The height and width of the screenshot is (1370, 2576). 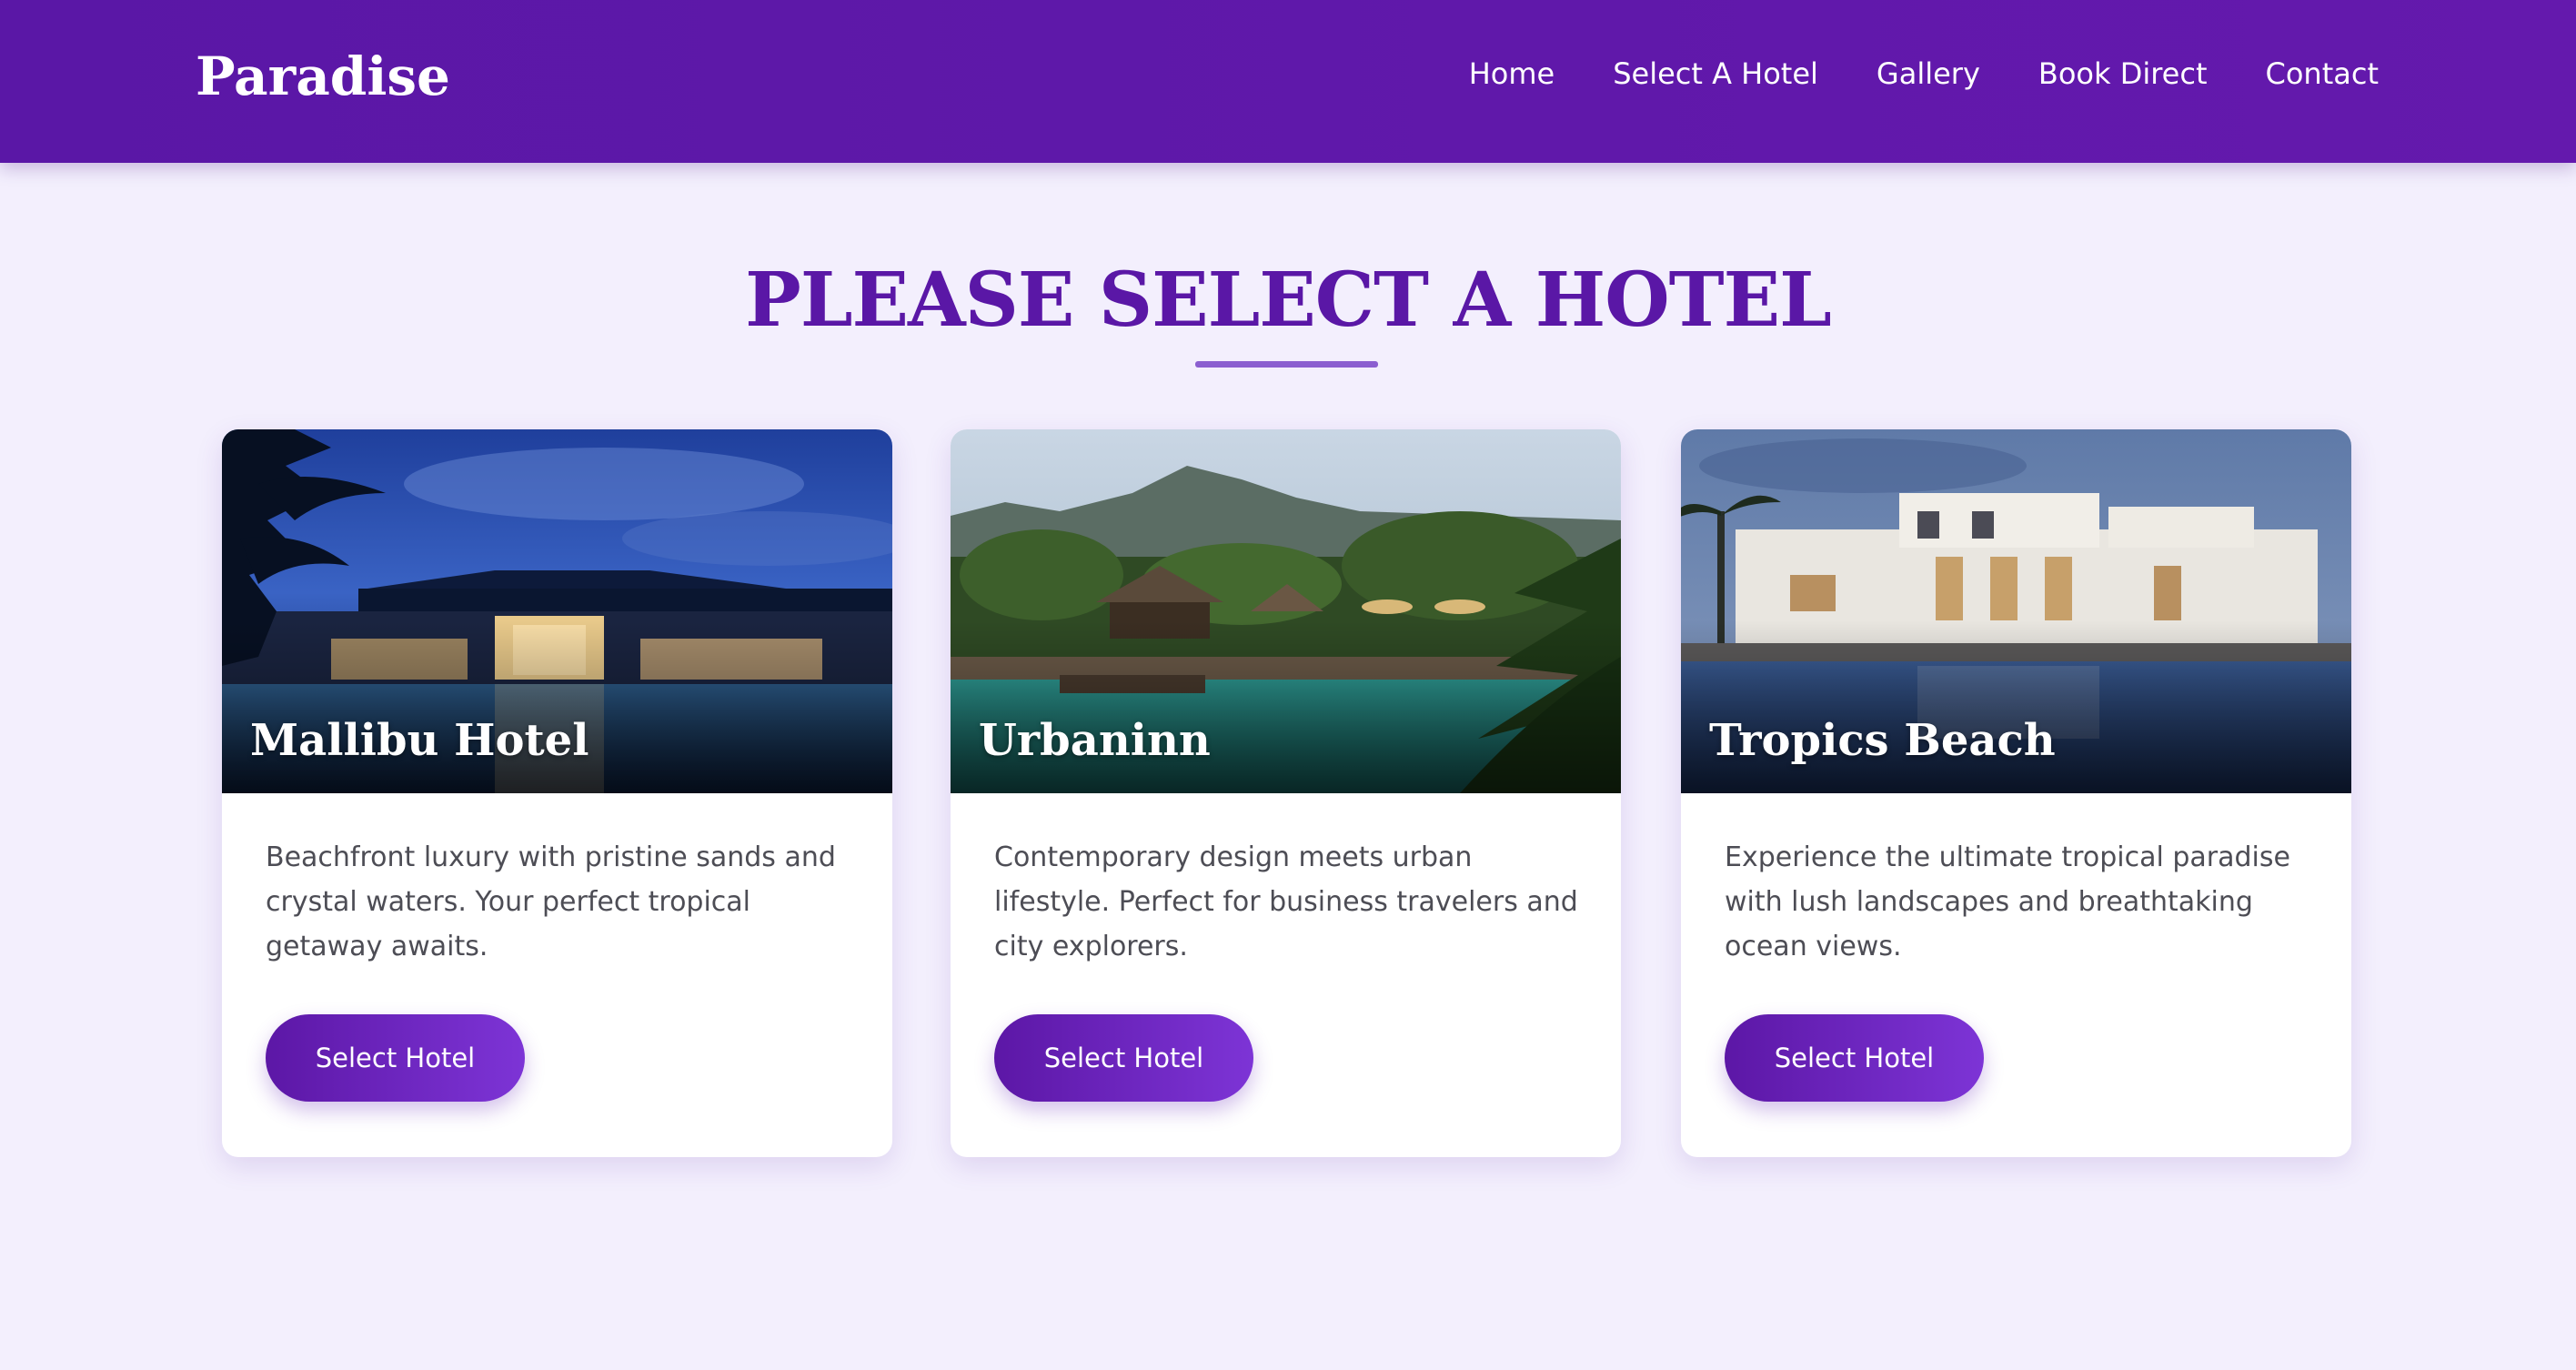 I want to click on nav-item-home: Home, so click(x=1512, y=73).